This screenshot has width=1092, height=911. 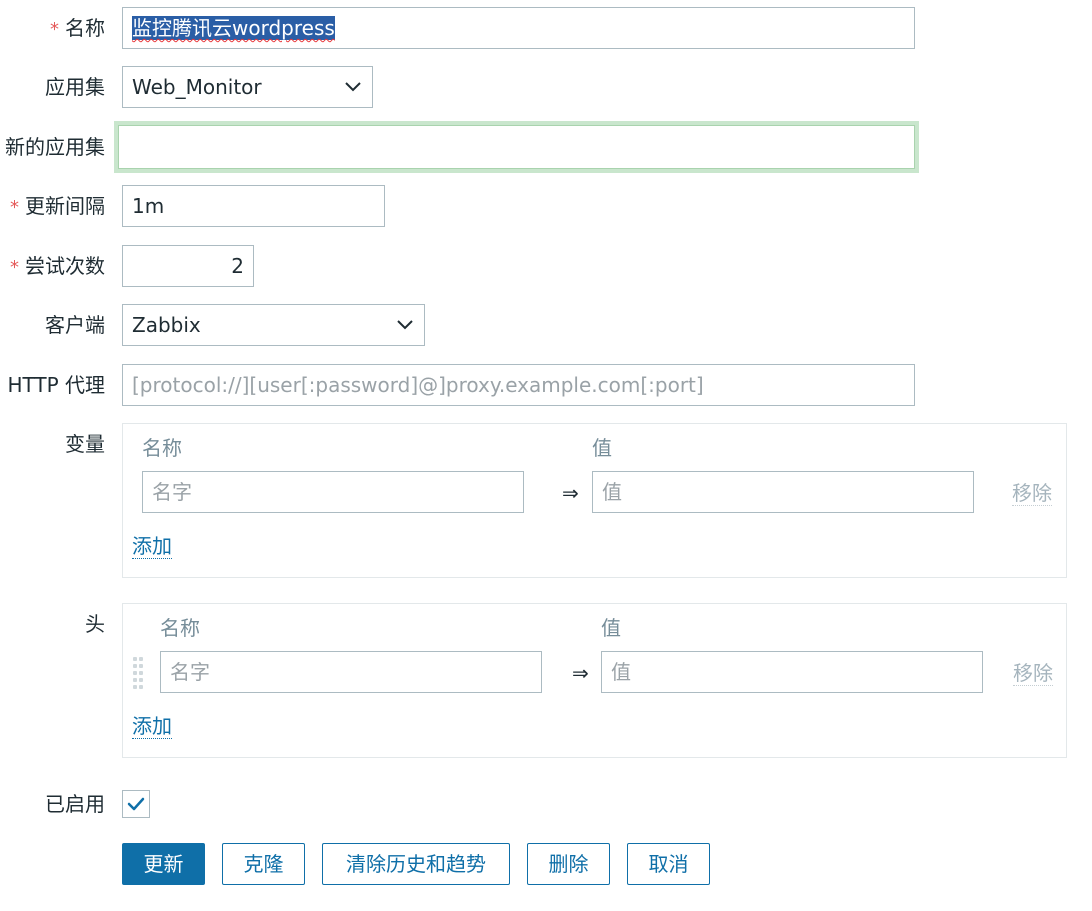 What do you see at coordinates (237, 266) in the screenshot?
I see `attempts-value: 2` at bounding box center [237, 266].